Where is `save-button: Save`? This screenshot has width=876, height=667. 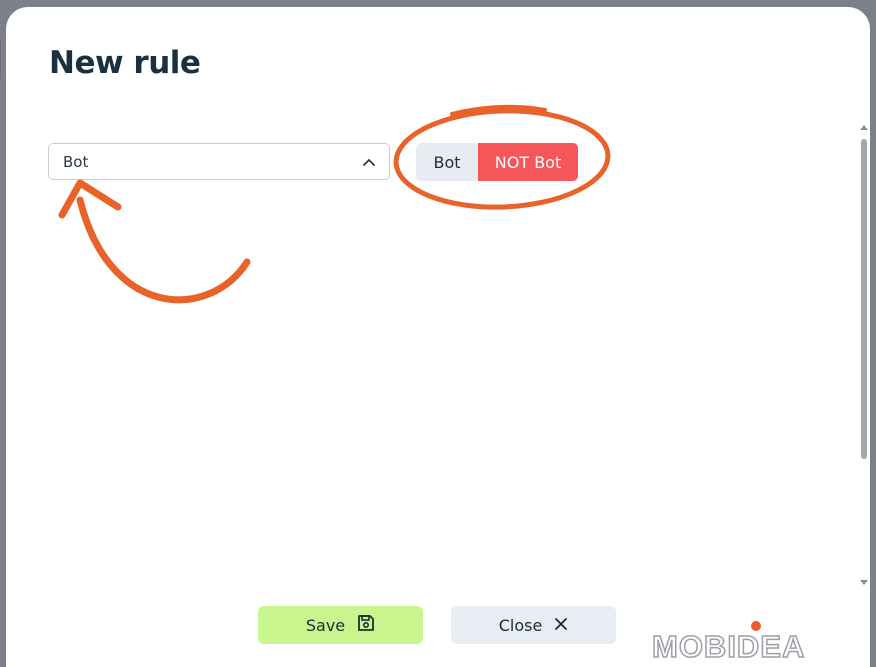 save-button: Save is located at coordinates (340, 625).